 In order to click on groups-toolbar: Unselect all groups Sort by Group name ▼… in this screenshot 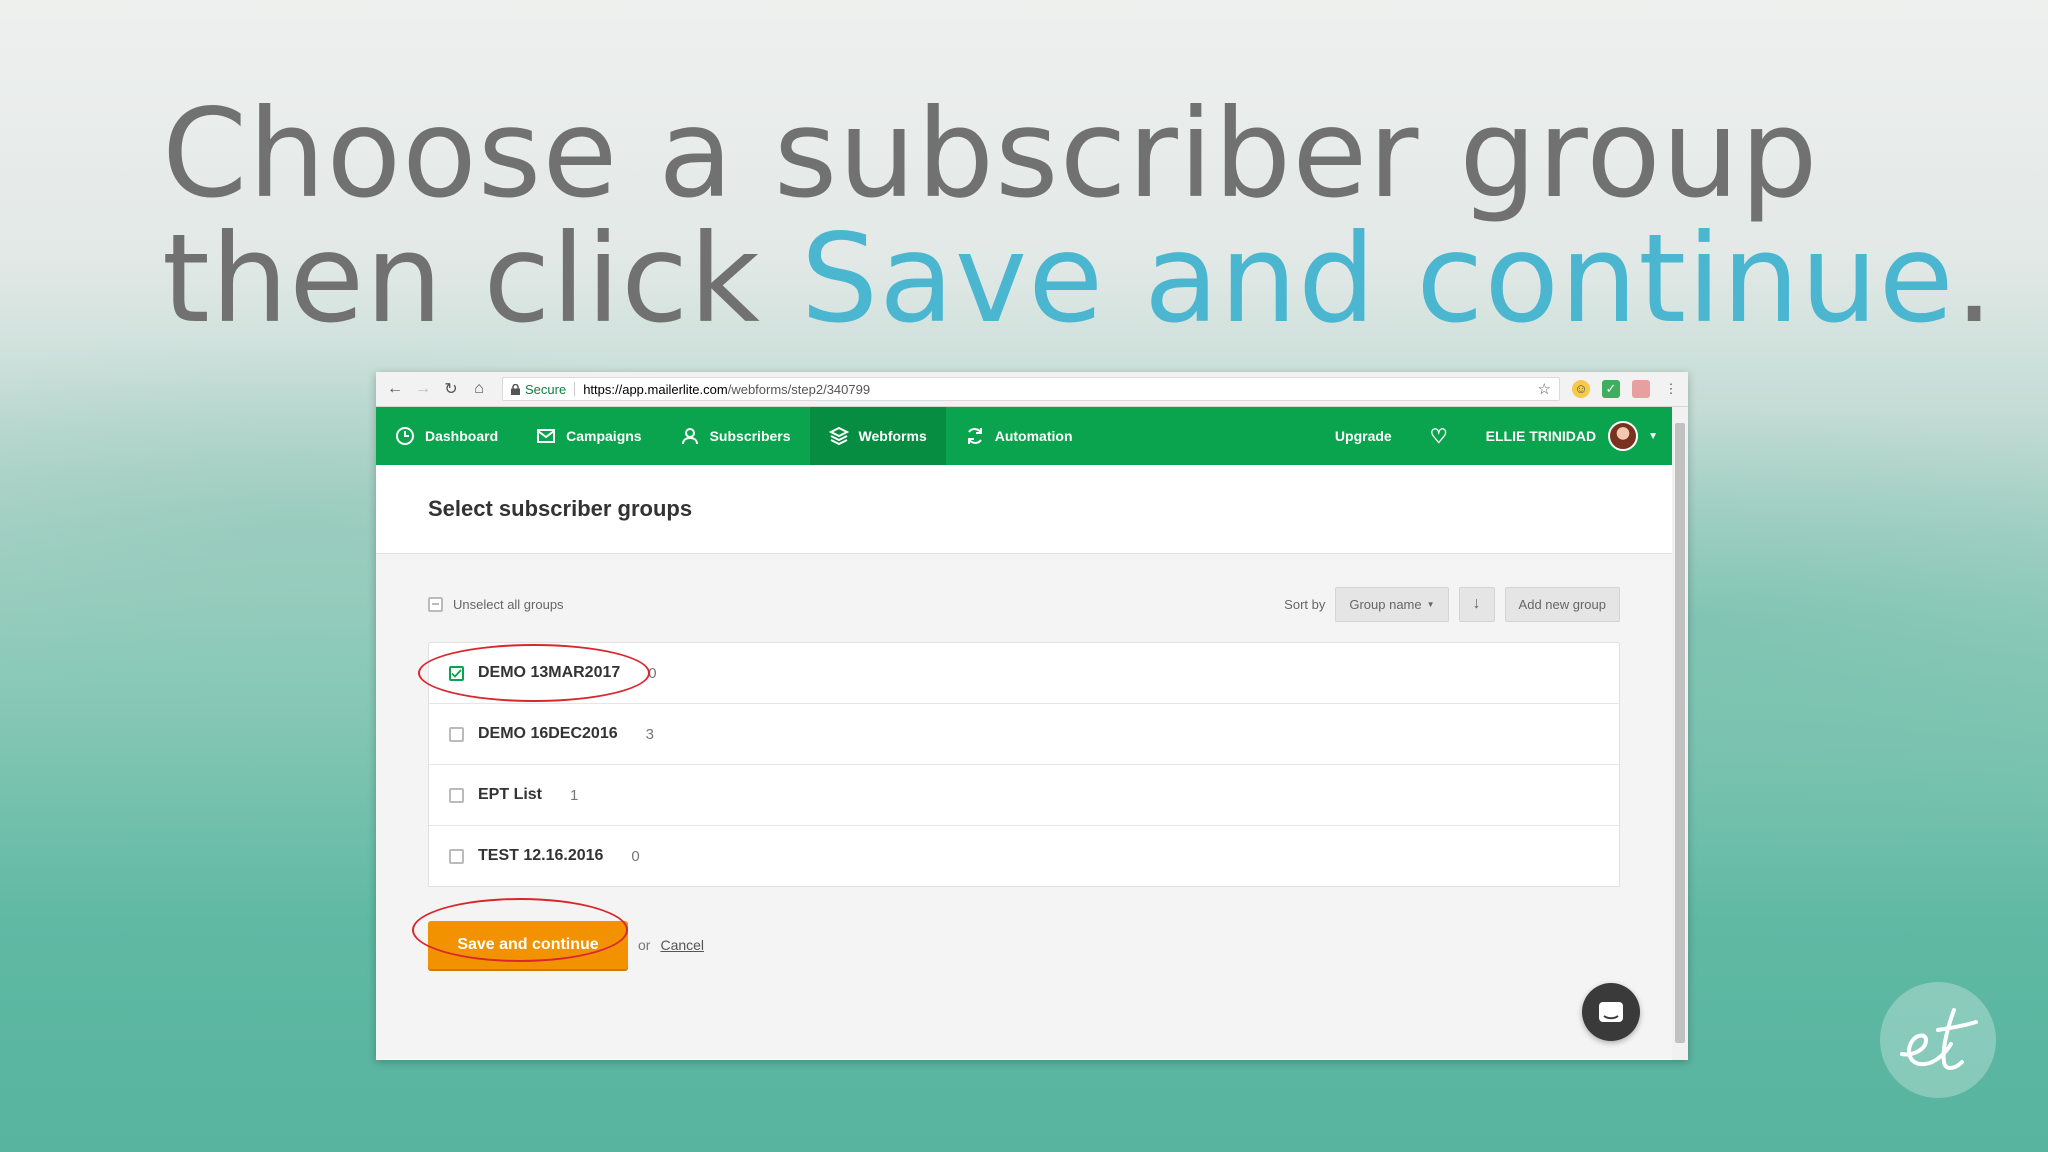, I will do `click(1024, 589)`.